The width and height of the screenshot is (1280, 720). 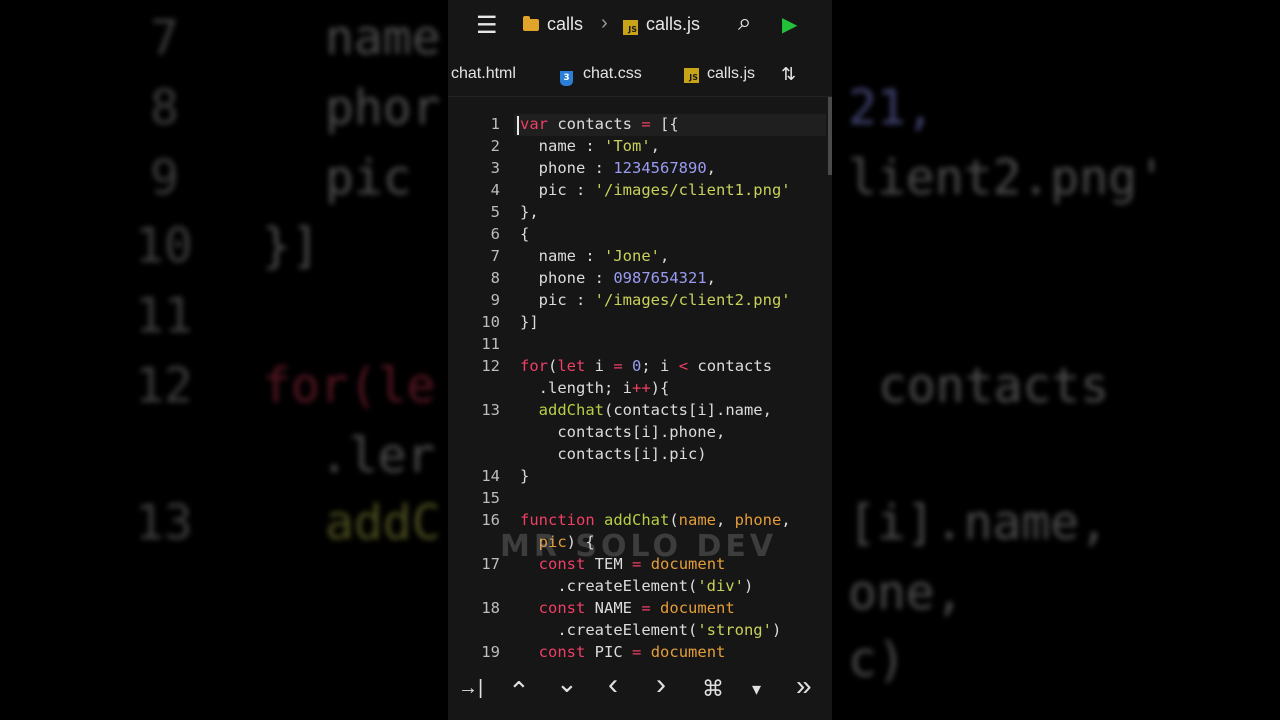 What do you see at coordinates (877, 660) in the screenshot?
I see `bg-code-text: c)` at bounding box center [877, 660].